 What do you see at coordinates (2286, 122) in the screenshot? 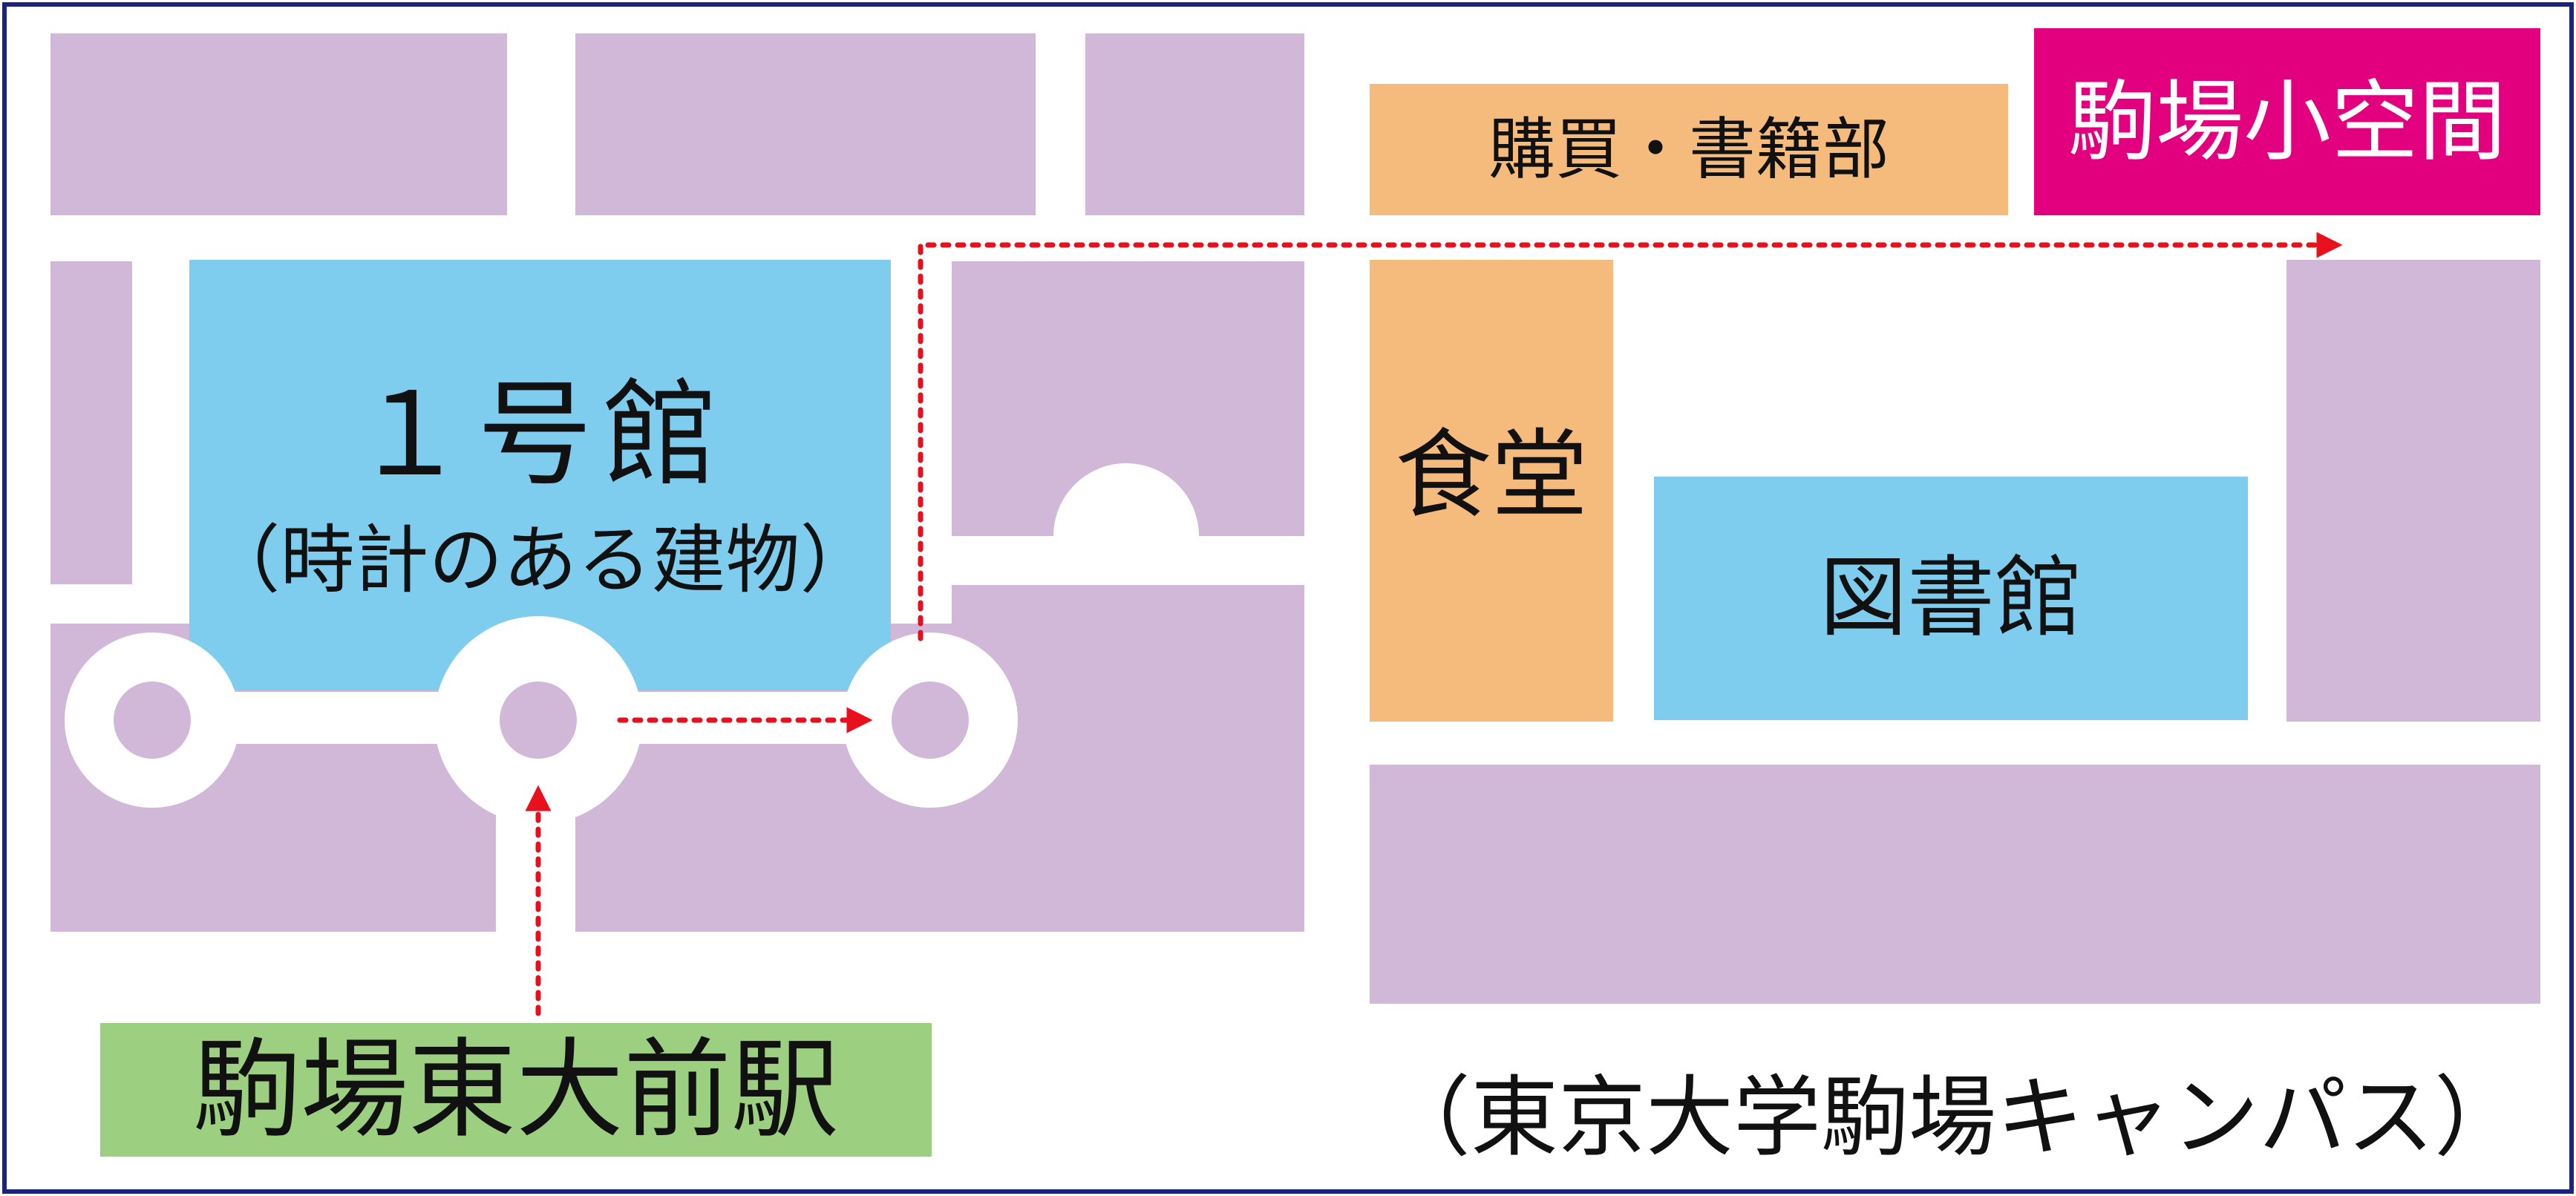
I see `destination-label: 駒場小空間` at bounding box center [2286, 122].